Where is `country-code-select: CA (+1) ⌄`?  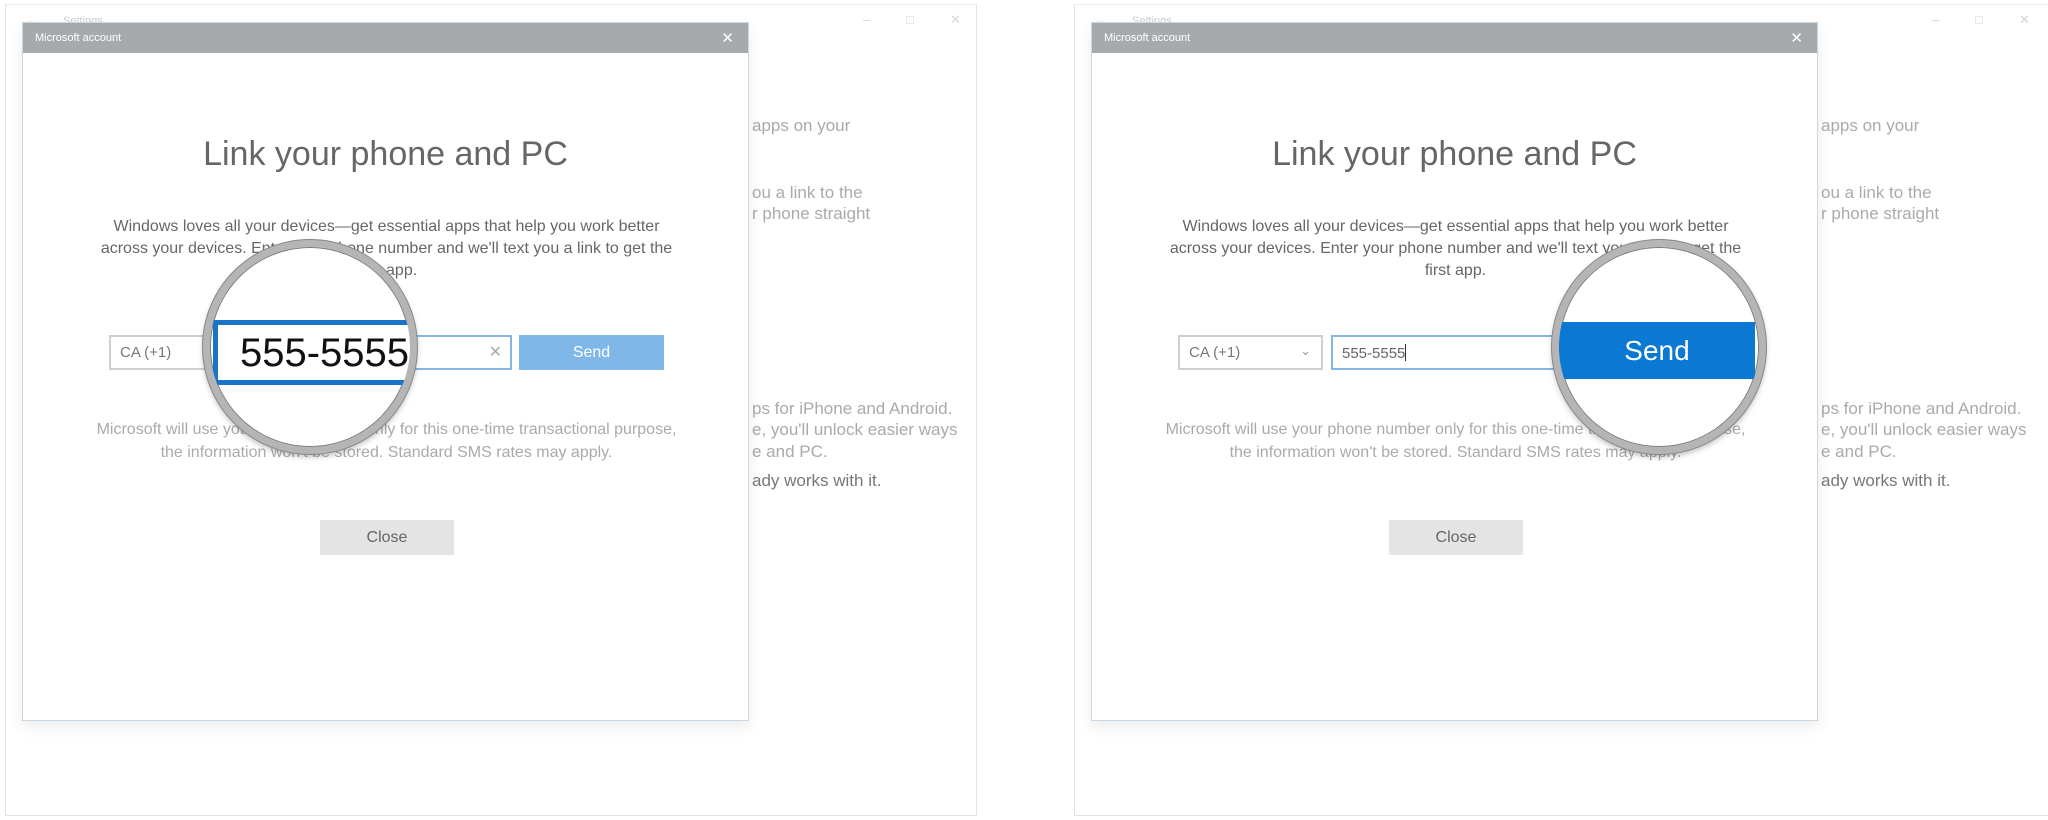 country-code-select: CA (+1) ⌄ is located at coordinates (1250, 352).